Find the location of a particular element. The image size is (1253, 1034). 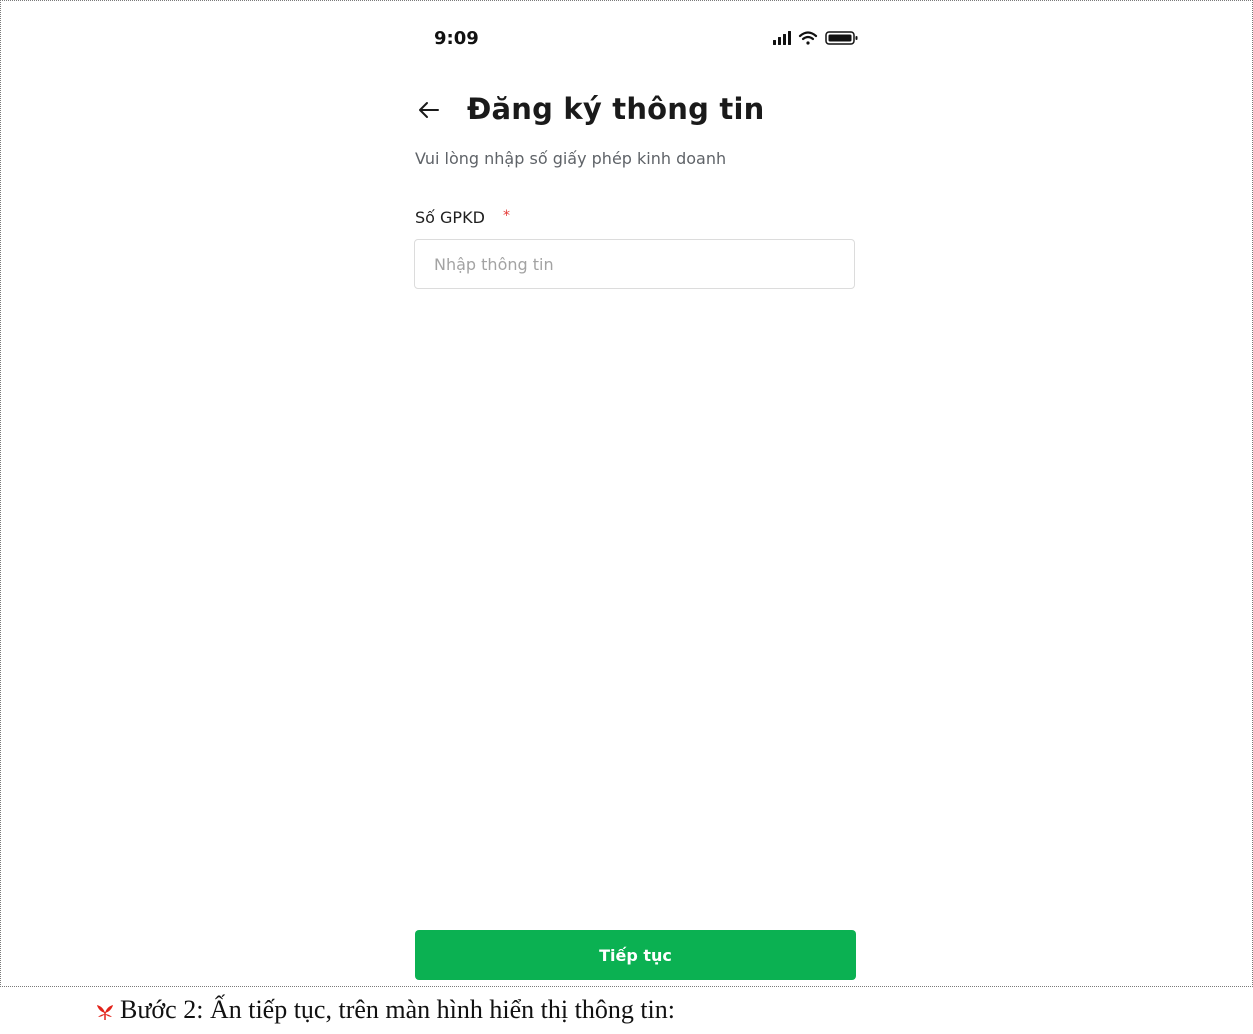

gpkd-field-label: Số GPKD is located at coordinates (450, 217).